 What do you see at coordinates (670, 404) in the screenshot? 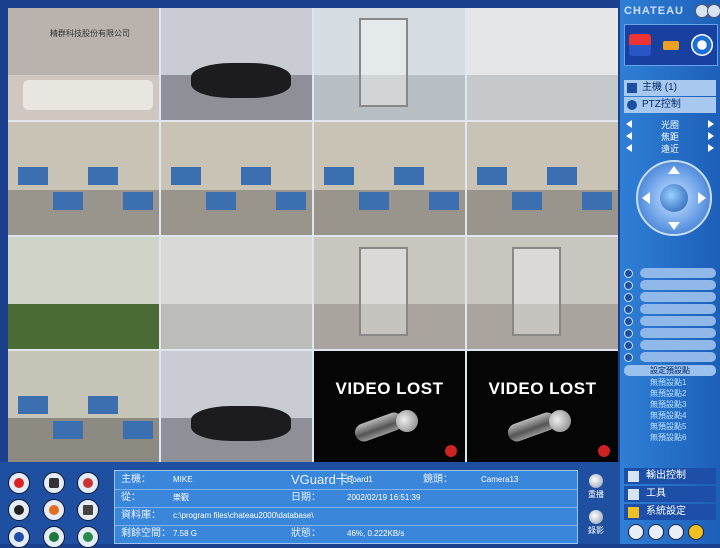
I see `preset-list-item: 無預設點3` at bounding box center [670, 404].